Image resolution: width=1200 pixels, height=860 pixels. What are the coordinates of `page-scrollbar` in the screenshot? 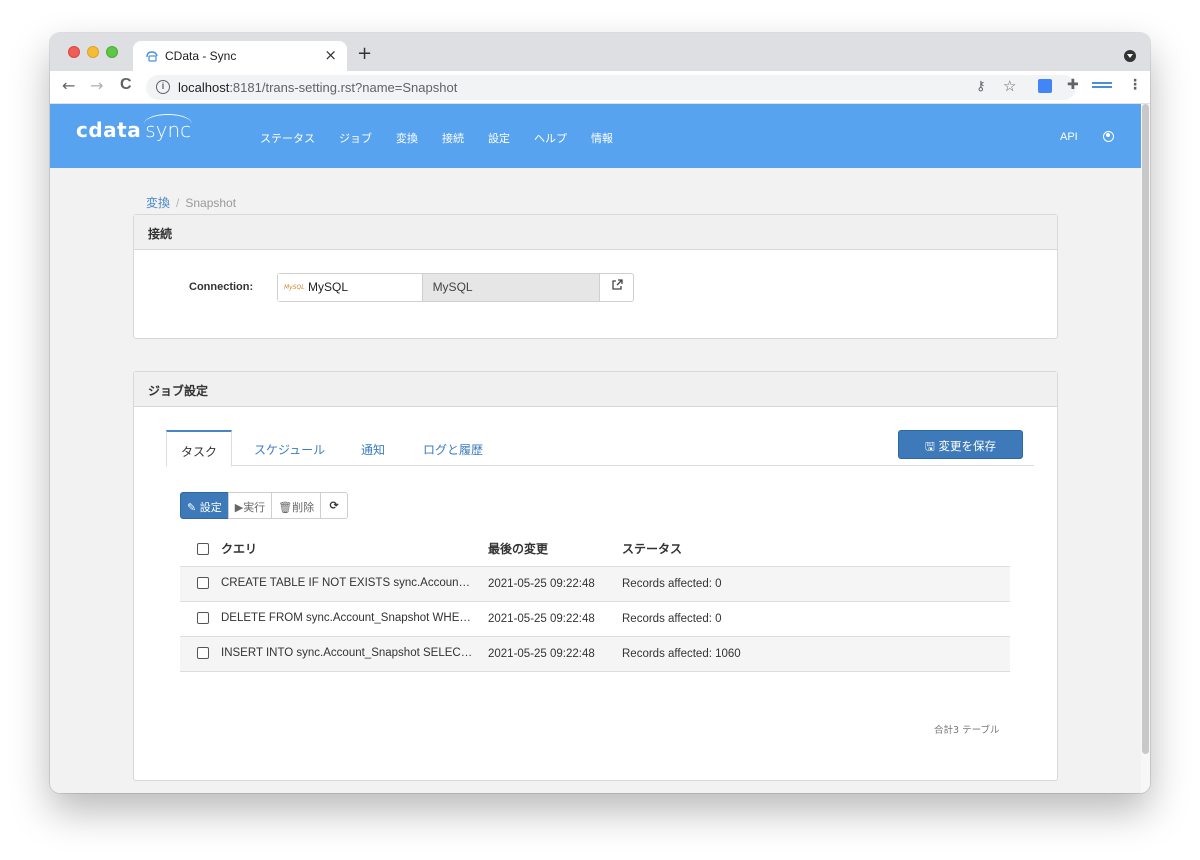 It's located at (1145, 448).